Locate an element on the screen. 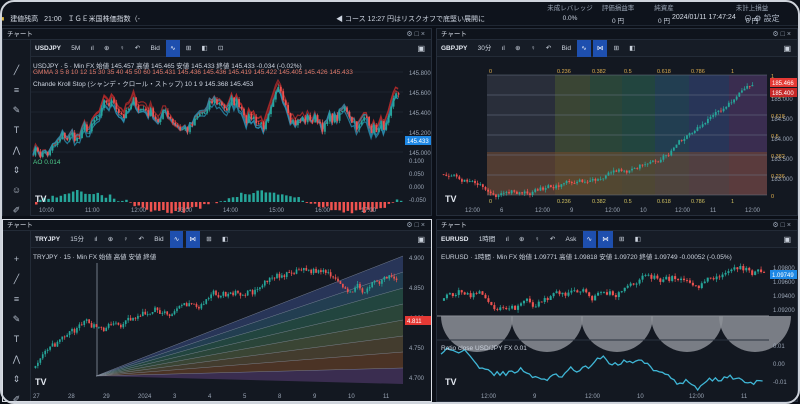 This screenshot has width=800, height=404. fullscreen-icon: ⊡ is located at coordinates (220, 48).